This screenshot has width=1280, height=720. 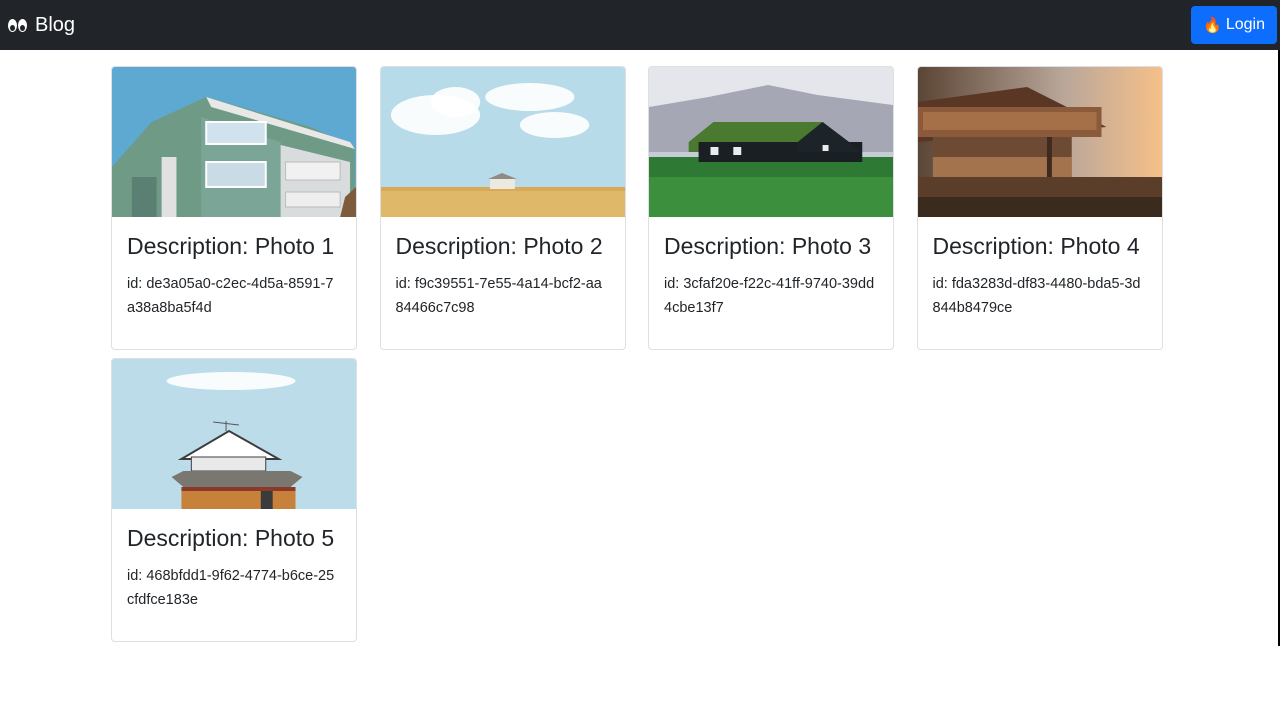 I want to click on post-id: id: de3a05a0-c2ec-4d5a-8591-7a38a8ba5f4d, so click(x=230, y=296).